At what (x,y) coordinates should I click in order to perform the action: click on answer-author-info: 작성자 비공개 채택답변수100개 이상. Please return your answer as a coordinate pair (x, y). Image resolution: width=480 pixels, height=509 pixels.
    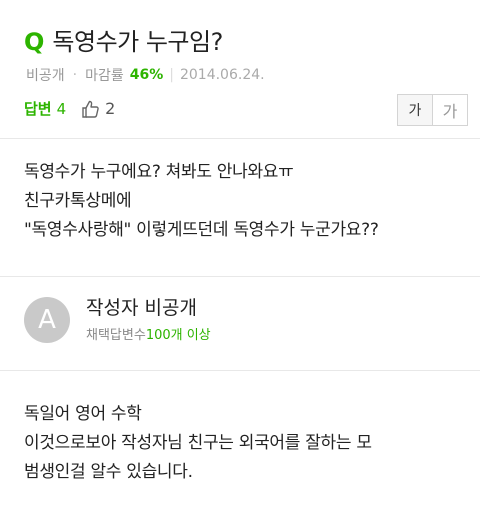
    Looking at the image, I should click on (148, 319).